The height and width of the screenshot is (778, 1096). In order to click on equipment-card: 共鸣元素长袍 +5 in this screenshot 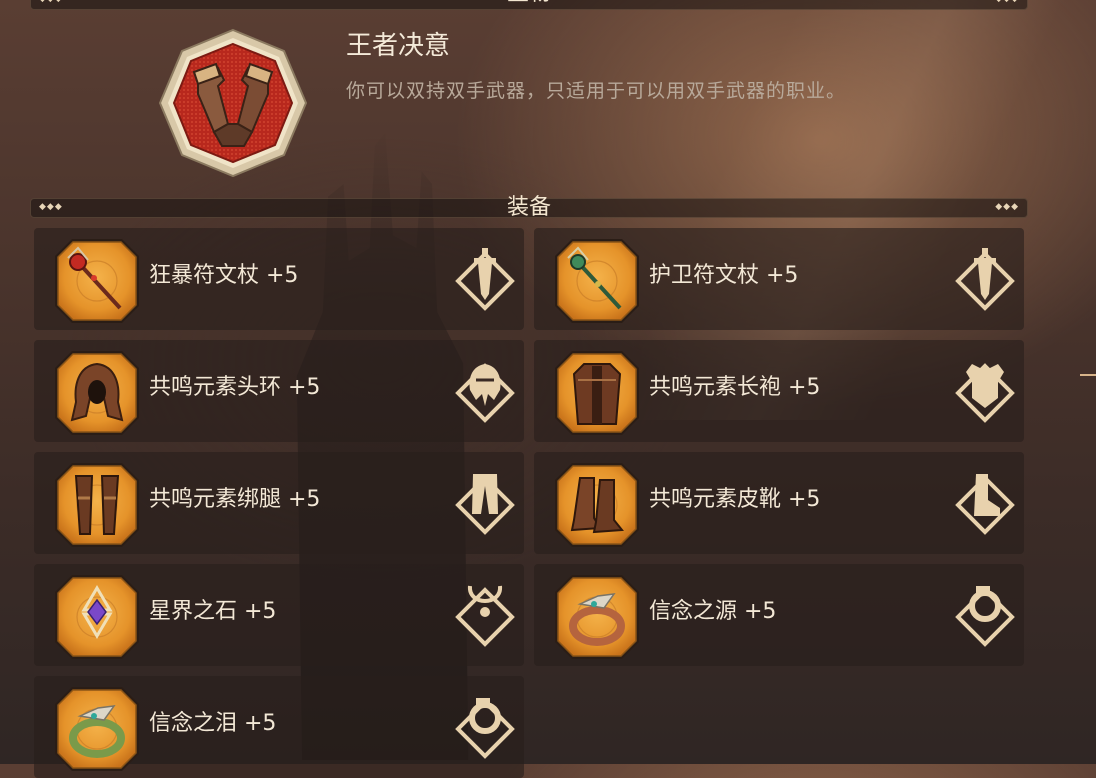, I will do `click(779, 391)`.